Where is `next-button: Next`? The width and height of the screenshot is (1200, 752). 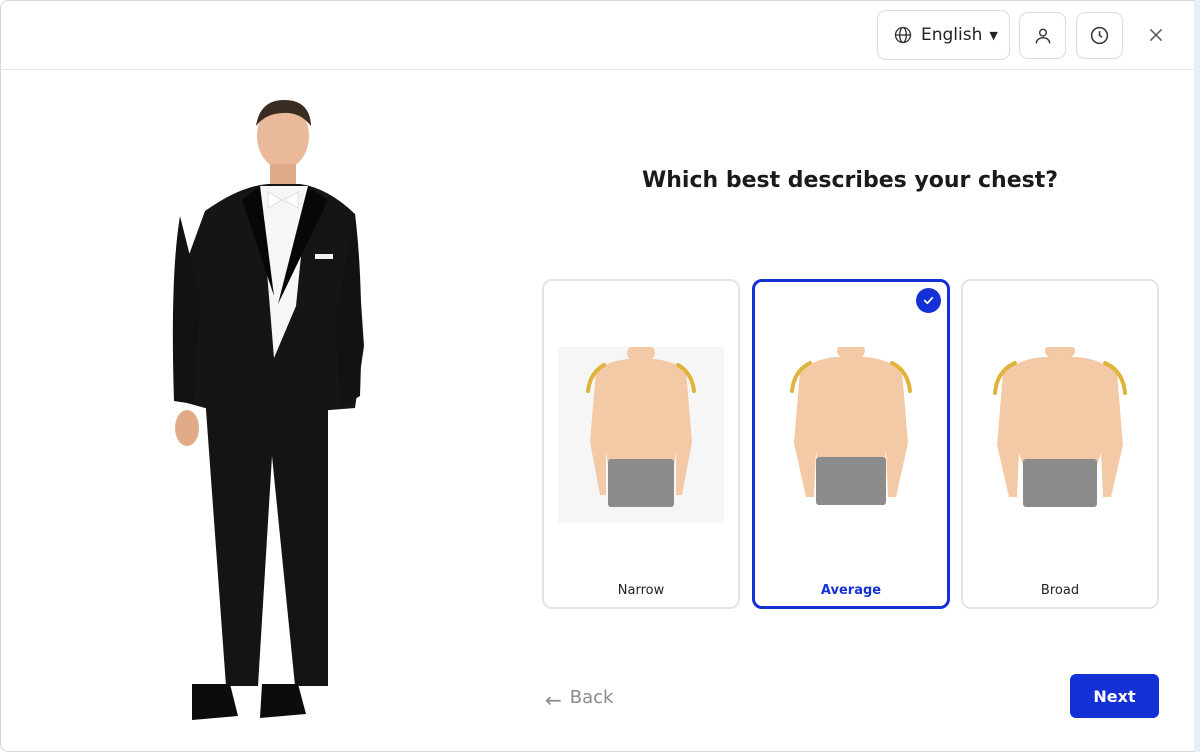
next-button: Next is located at coordinates (1114, 696).